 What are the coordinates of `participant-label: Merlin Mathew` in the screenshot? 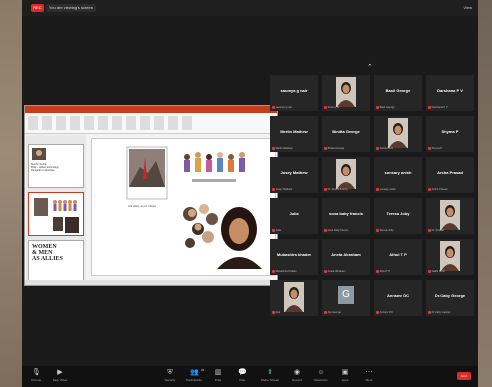 It's located at (282, 148).